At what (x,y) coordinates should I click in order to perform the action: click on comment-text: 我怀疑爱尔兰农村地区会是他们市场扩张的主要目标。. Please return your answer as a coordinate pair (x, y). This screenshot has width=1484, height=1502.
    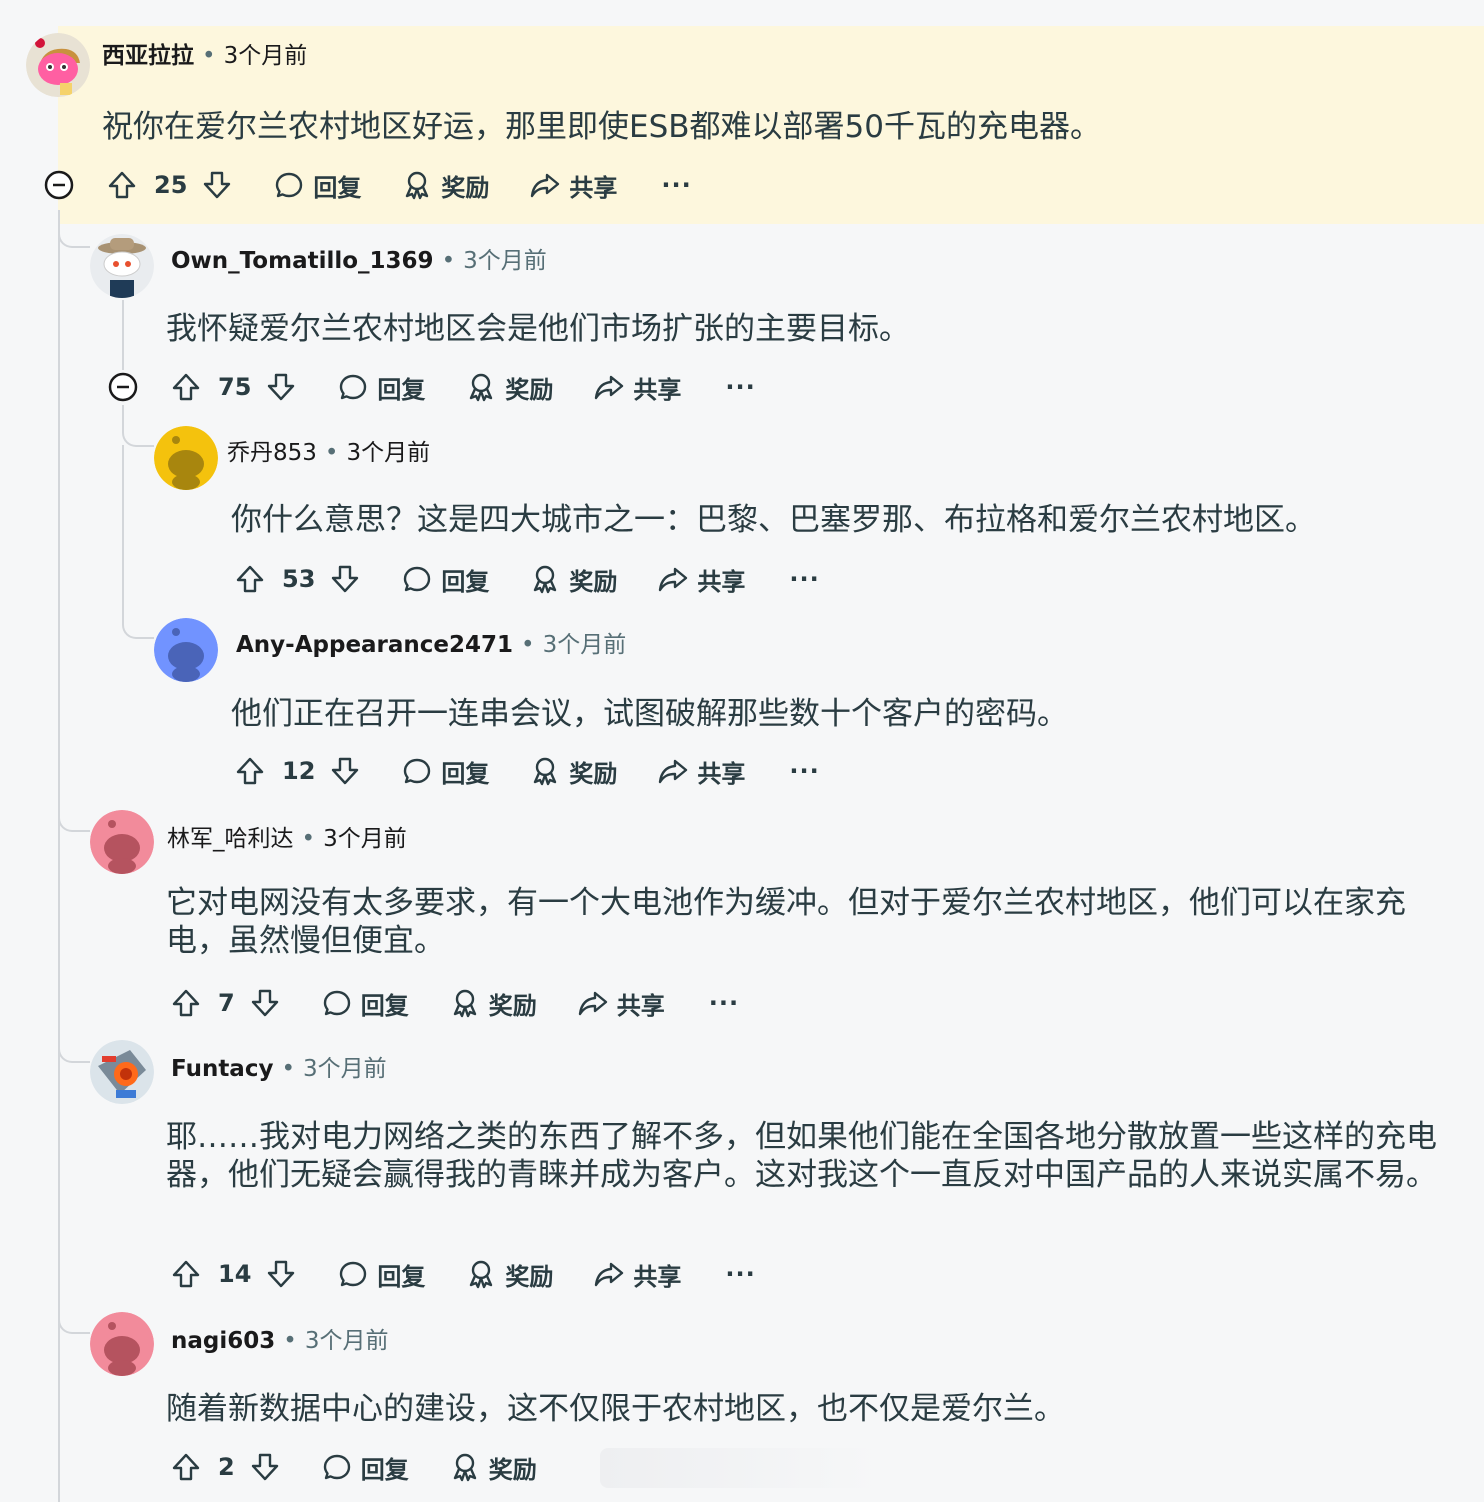
    Looking at the image, I should click on (538, 329).